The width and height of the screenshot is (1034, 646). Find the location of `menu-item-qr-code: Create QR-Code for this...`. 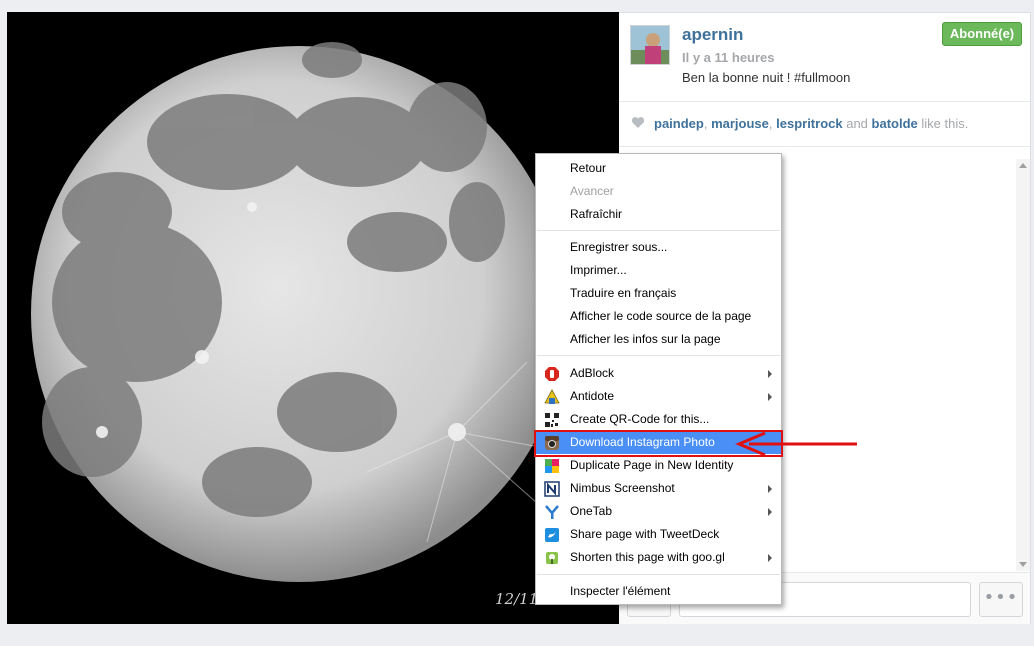

menu-item-qr-code: Create QR-Code for this... is located at coordinates (658, 419).